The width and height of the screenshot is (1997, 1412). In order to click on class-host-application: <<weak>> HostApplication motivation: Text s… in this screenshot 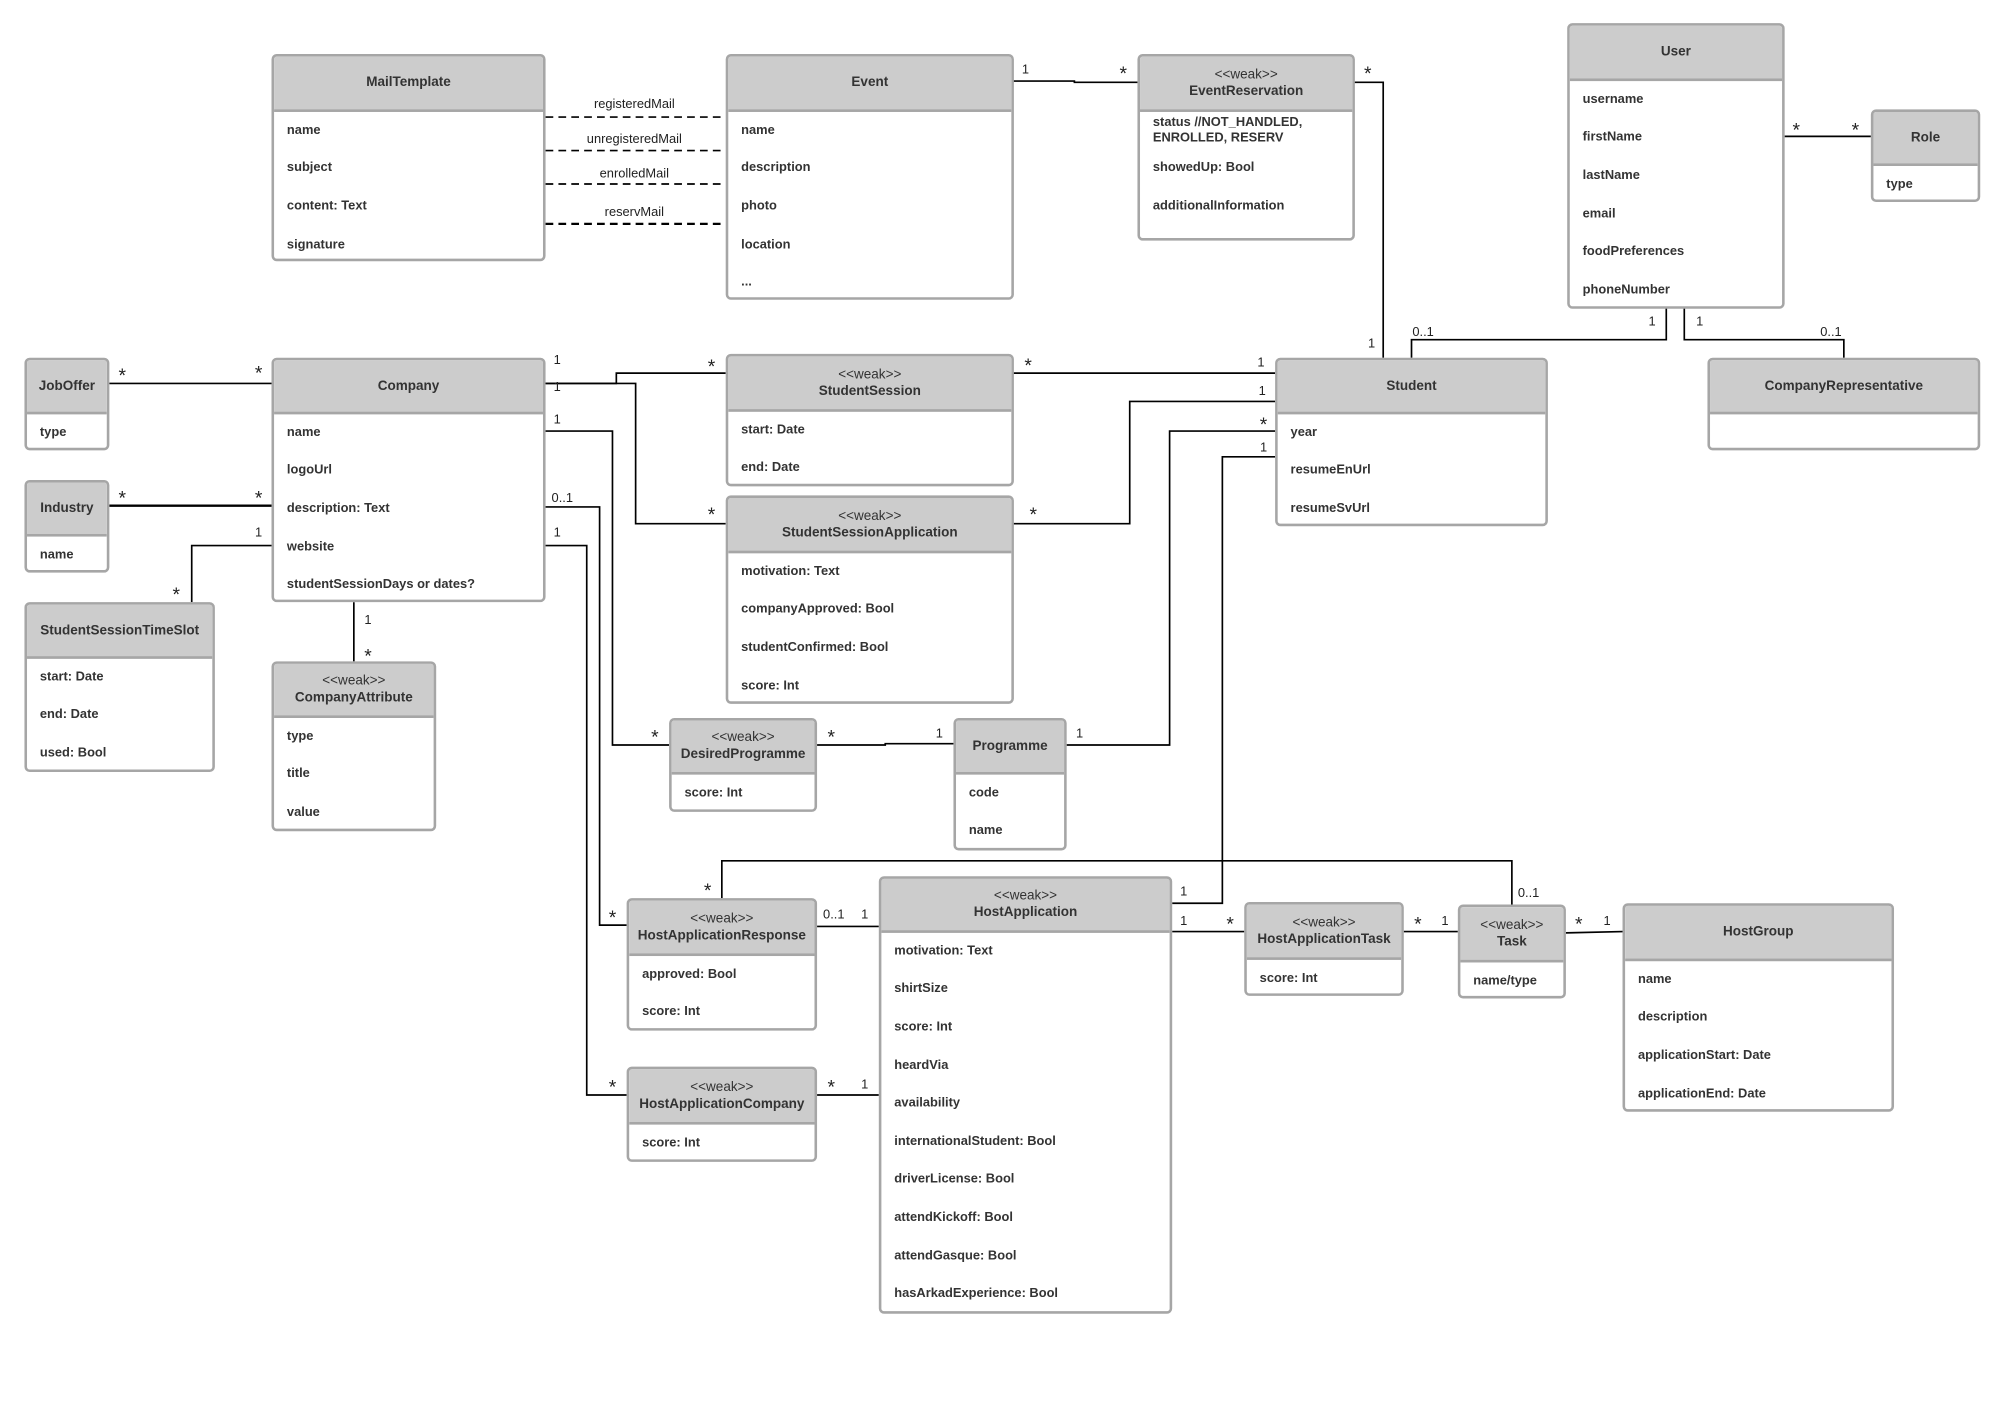, I will do `click(1025, 1095)`.